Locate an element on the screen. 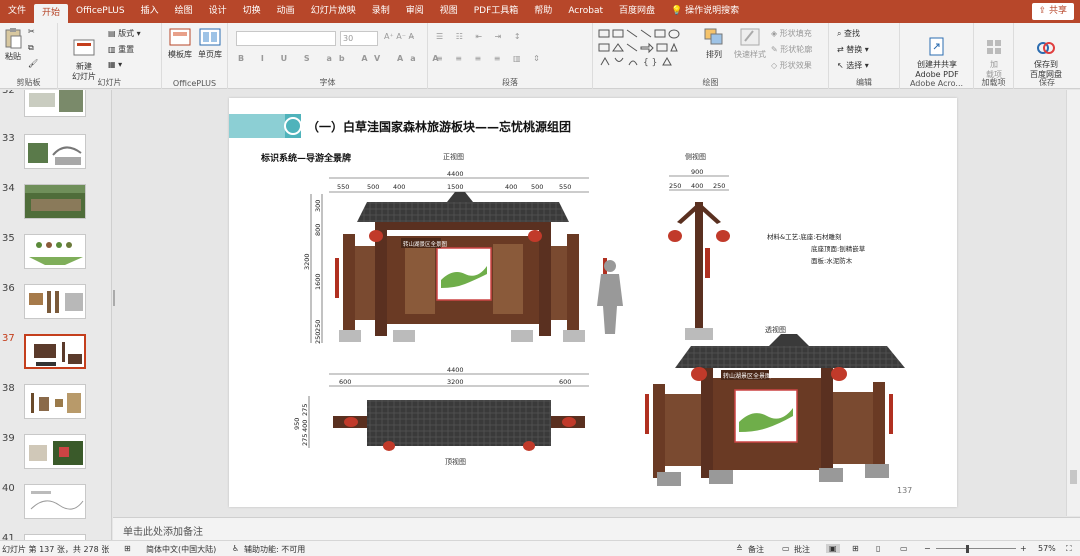 This screenshot has width=1080, height=556. slideshow-icon: ▭ is located at coordinates (904, 548).